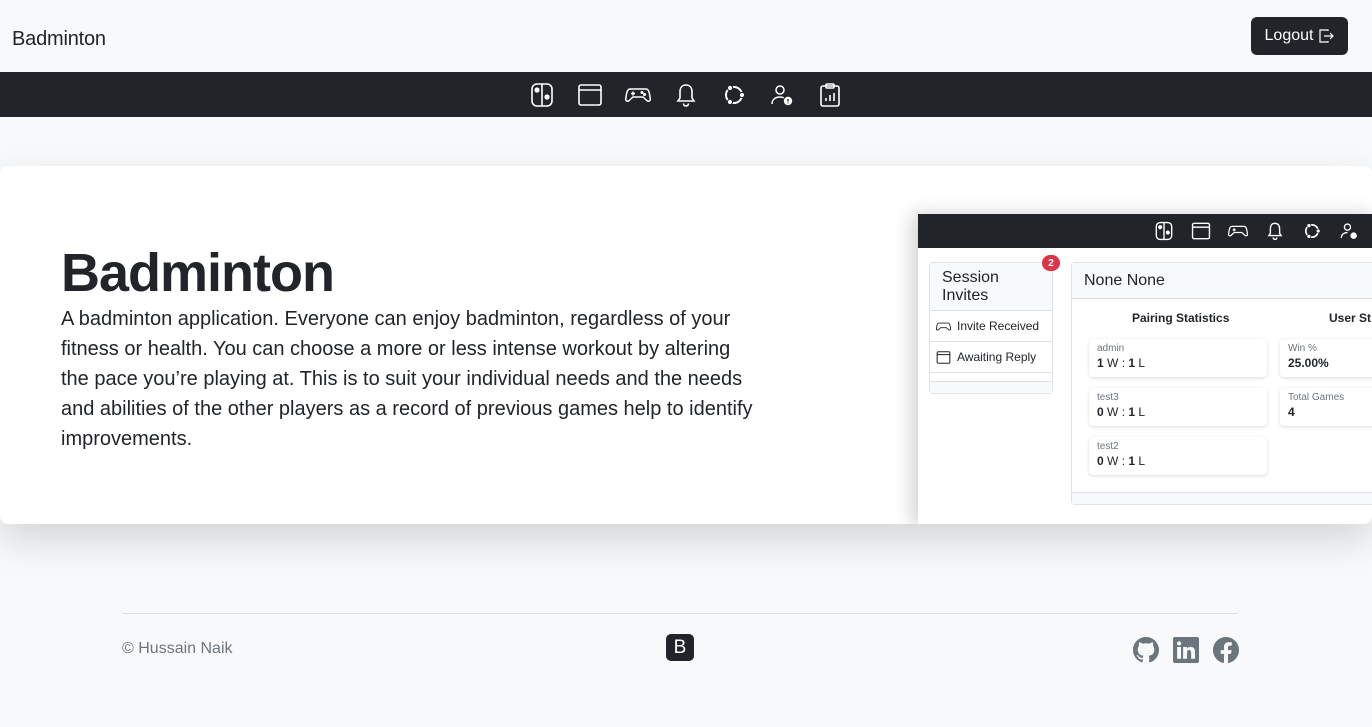 The height and width of the screenshot is (727, 1372). What do you see at coordinates (1316, 397) in the screenshot?
I see `stat-label: Total Games` at bounding box center [1316, 397].